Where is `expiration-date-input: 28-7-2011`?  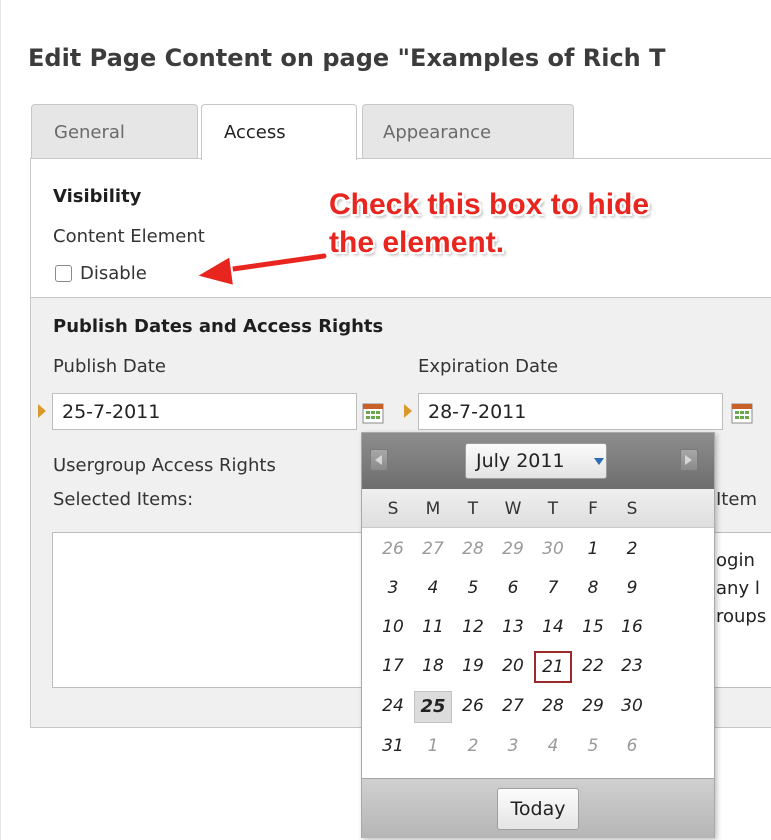
expiration-date-input: 28-7-2011 is located at coordinates (570, 411).